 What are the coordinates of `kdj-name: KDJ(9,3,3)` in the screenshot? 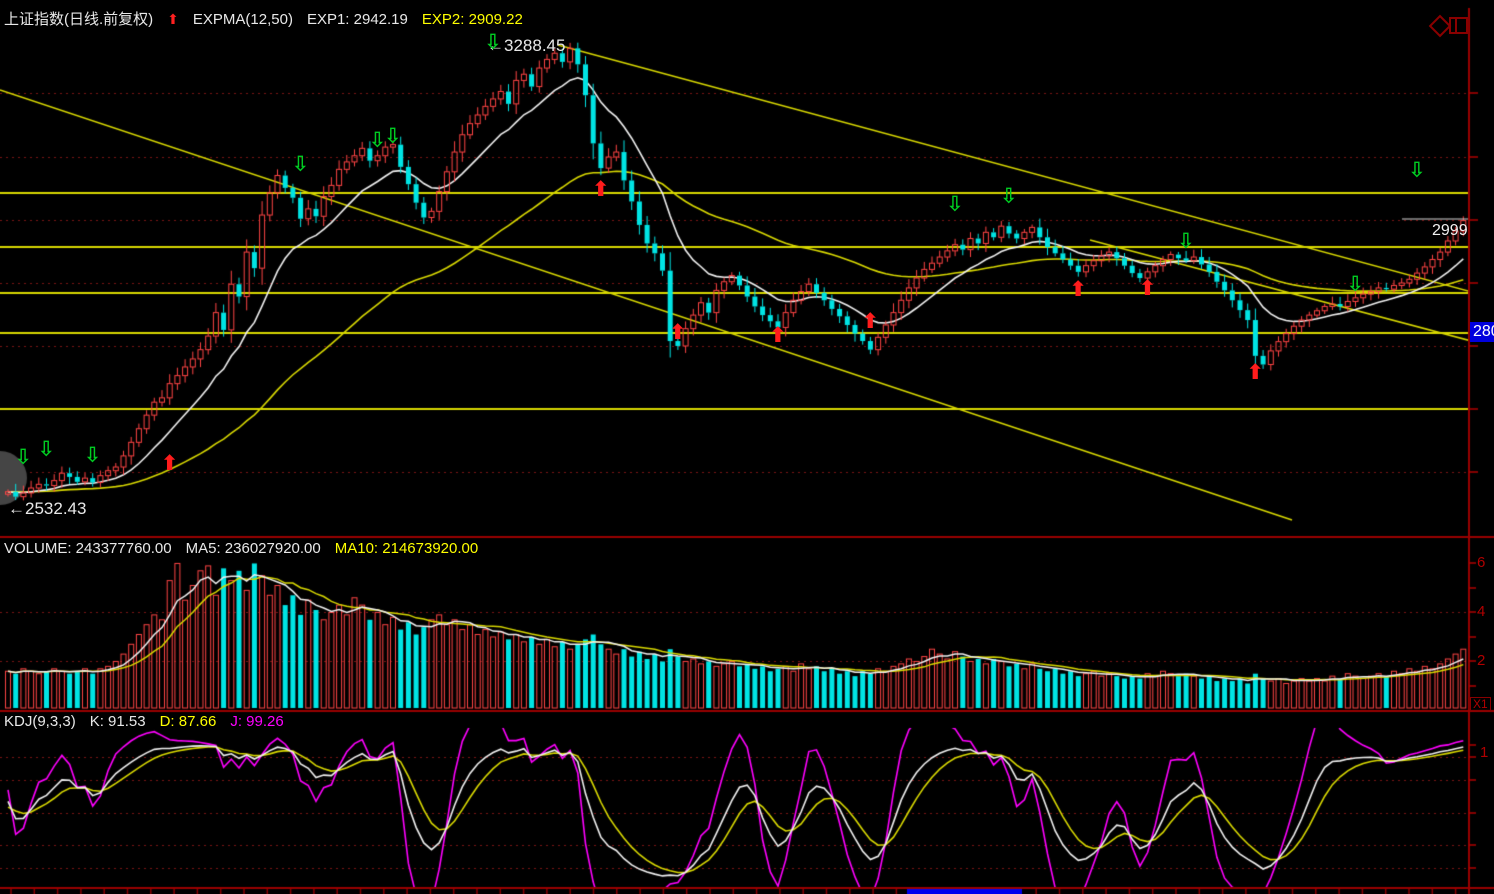 It's located at (40, 721).